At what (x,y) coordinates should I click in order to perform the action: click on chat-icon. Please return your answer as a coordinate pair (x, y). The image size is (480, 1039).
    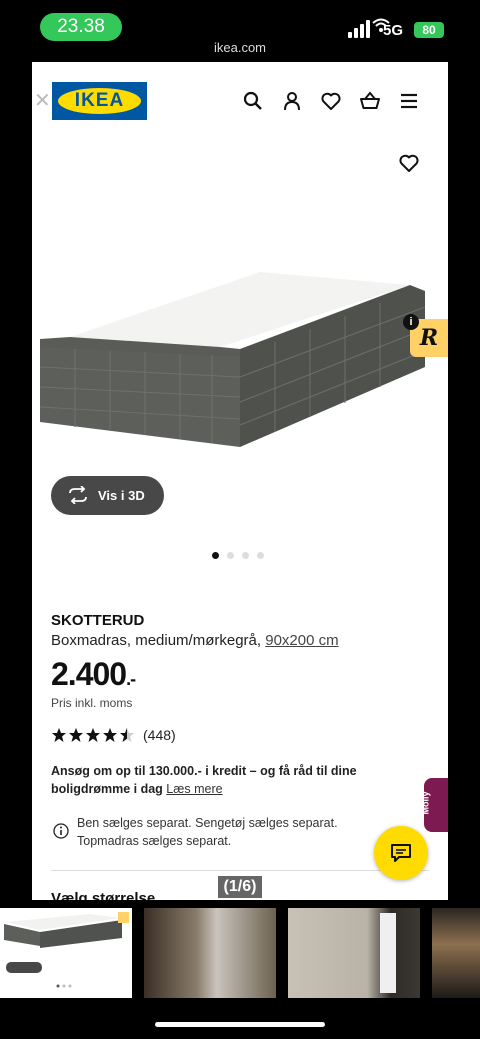
    Looking at the image, I should click on (401, 853).